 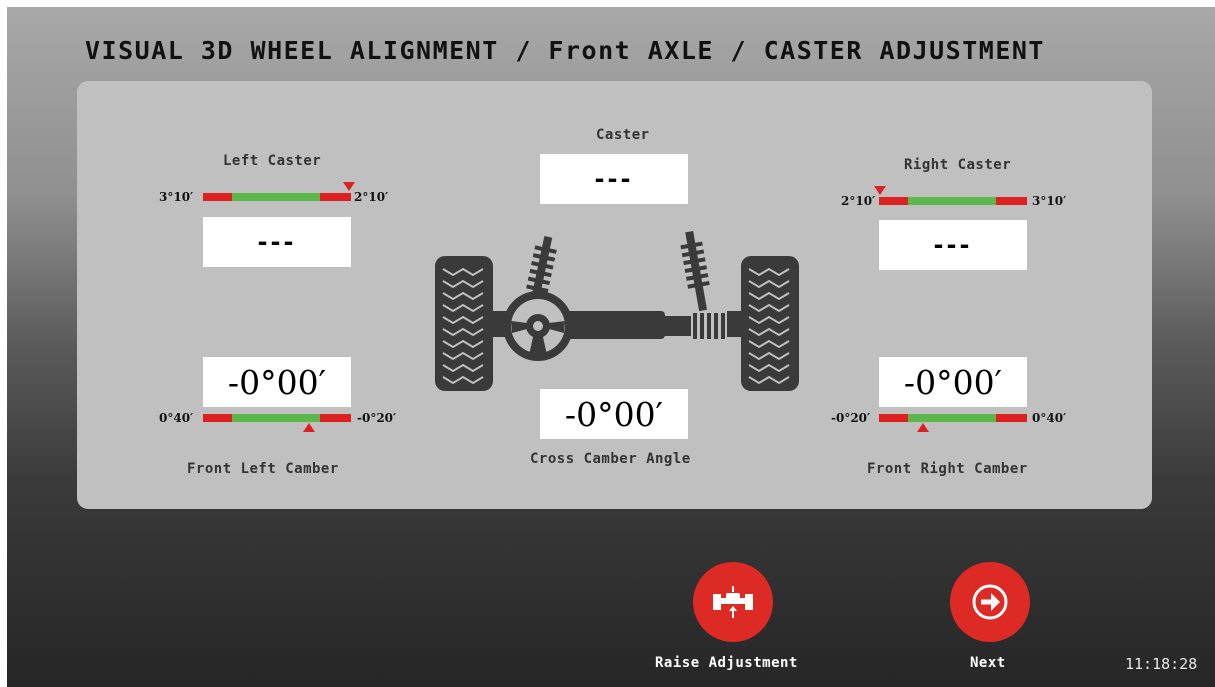 What do you see at coordinates (617, 311) in the screenshot?
I see `axle-steering-icon` at bounding box center [617, 311].